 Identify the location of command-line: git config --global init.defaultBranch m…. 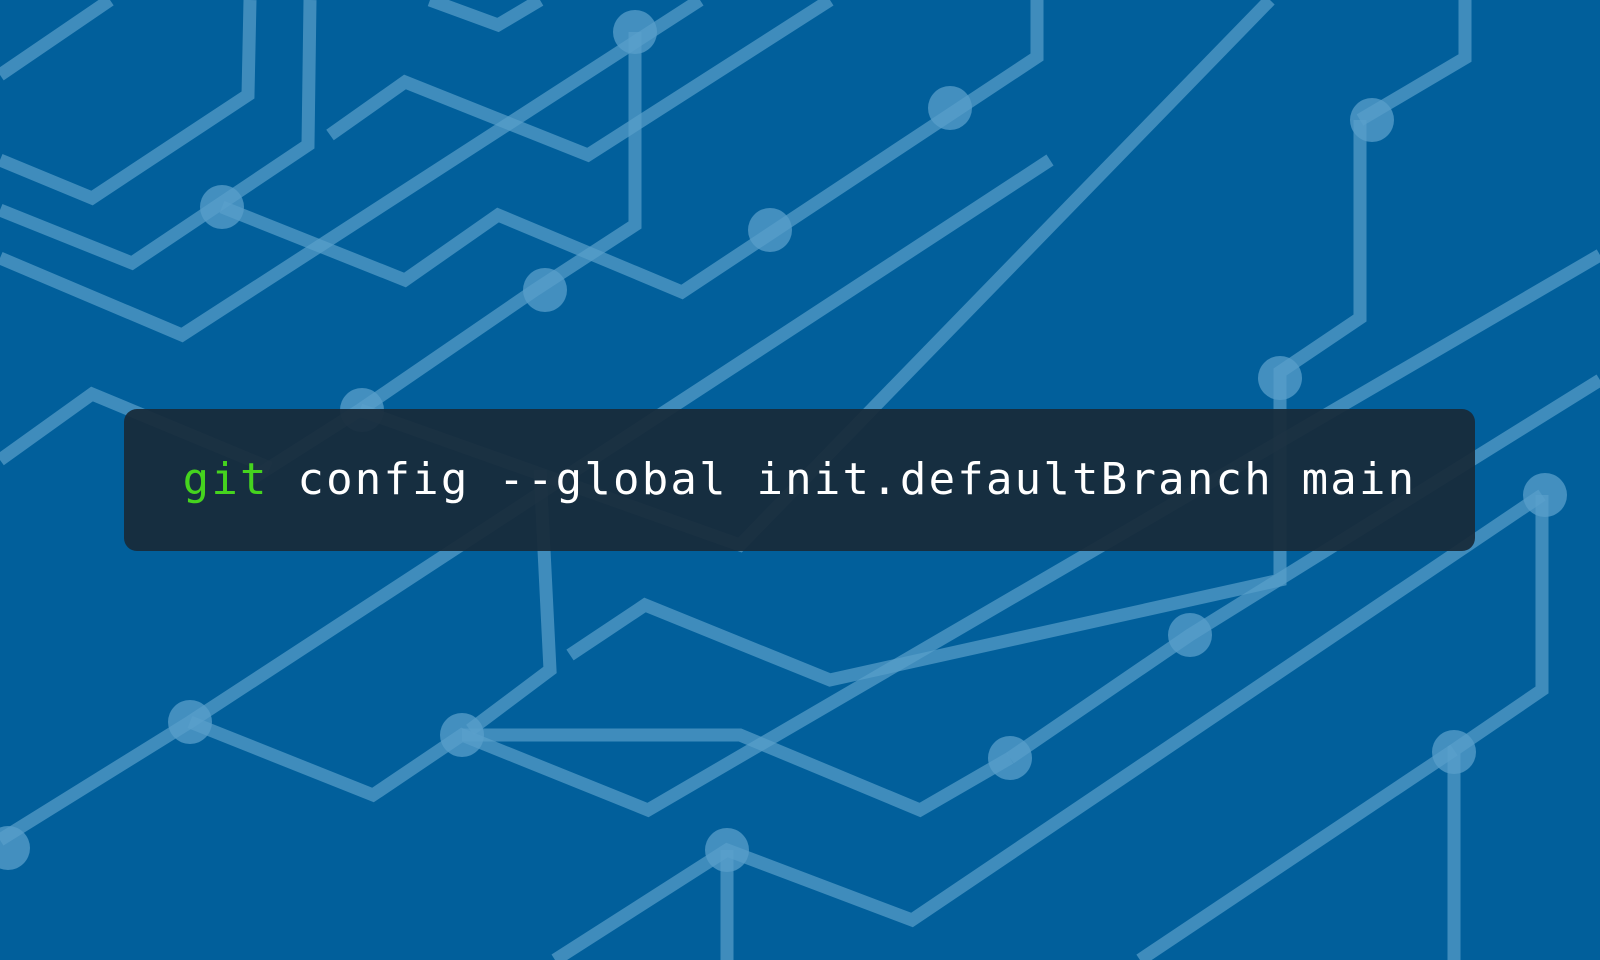
(800, 480).